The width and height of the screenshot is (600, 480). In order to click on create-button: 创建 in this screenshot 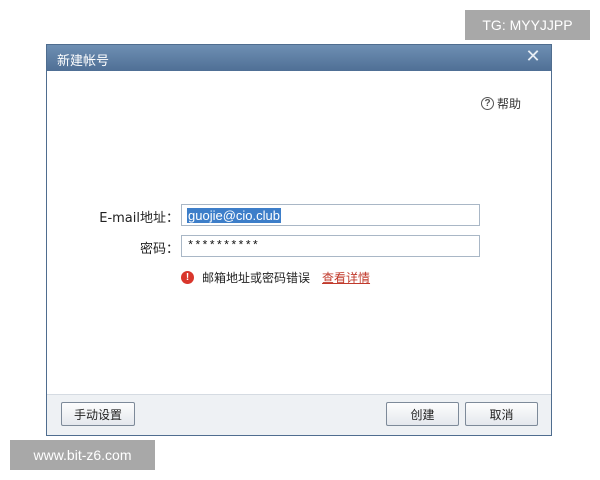, I will do `click(422, 414)`.